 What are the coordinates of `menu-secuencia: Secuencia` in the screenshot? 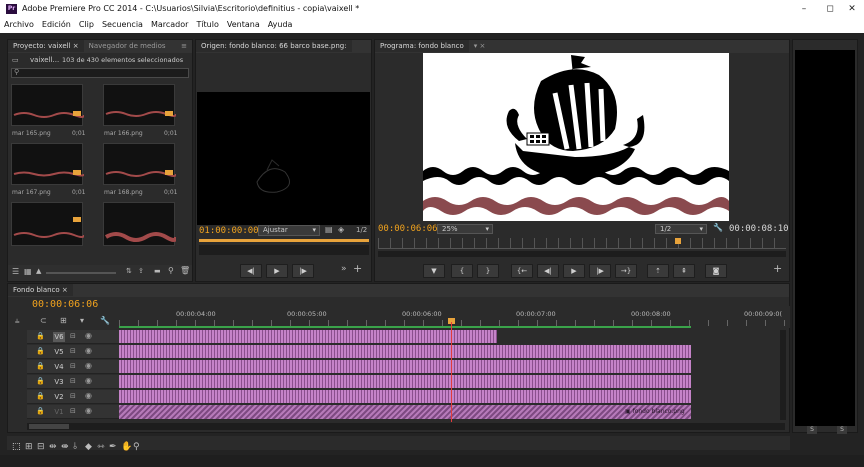 It's located at (122, 24).